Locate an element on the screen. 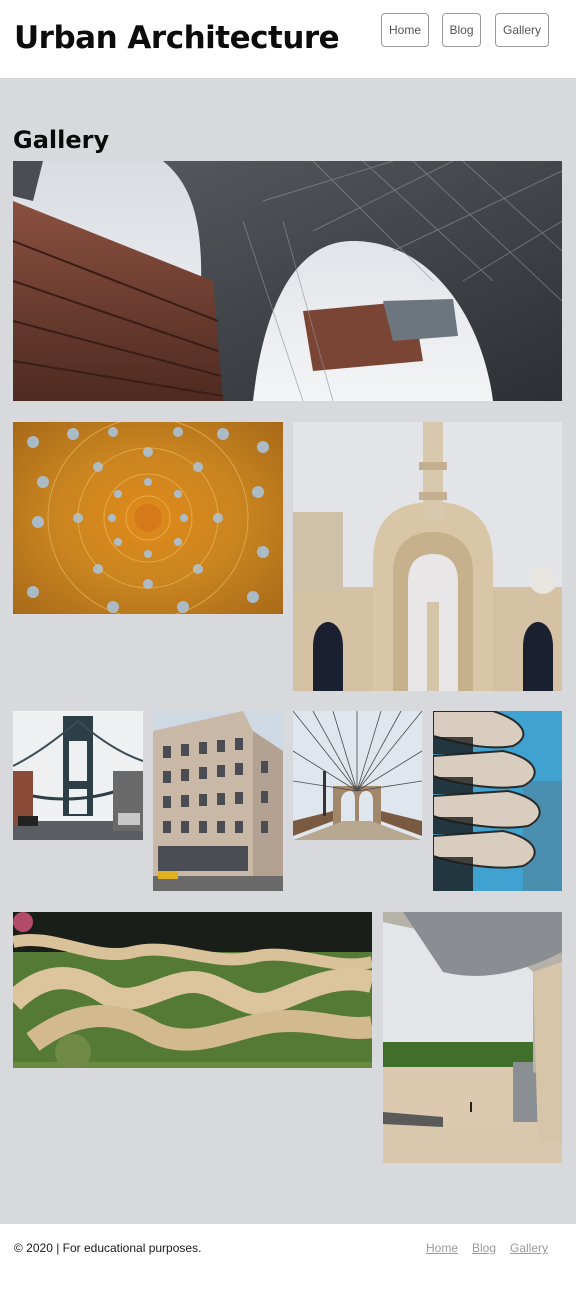 This screenshot has height=1292, width=576. gallery-photo-mosque is located at coordinates (427, 556).